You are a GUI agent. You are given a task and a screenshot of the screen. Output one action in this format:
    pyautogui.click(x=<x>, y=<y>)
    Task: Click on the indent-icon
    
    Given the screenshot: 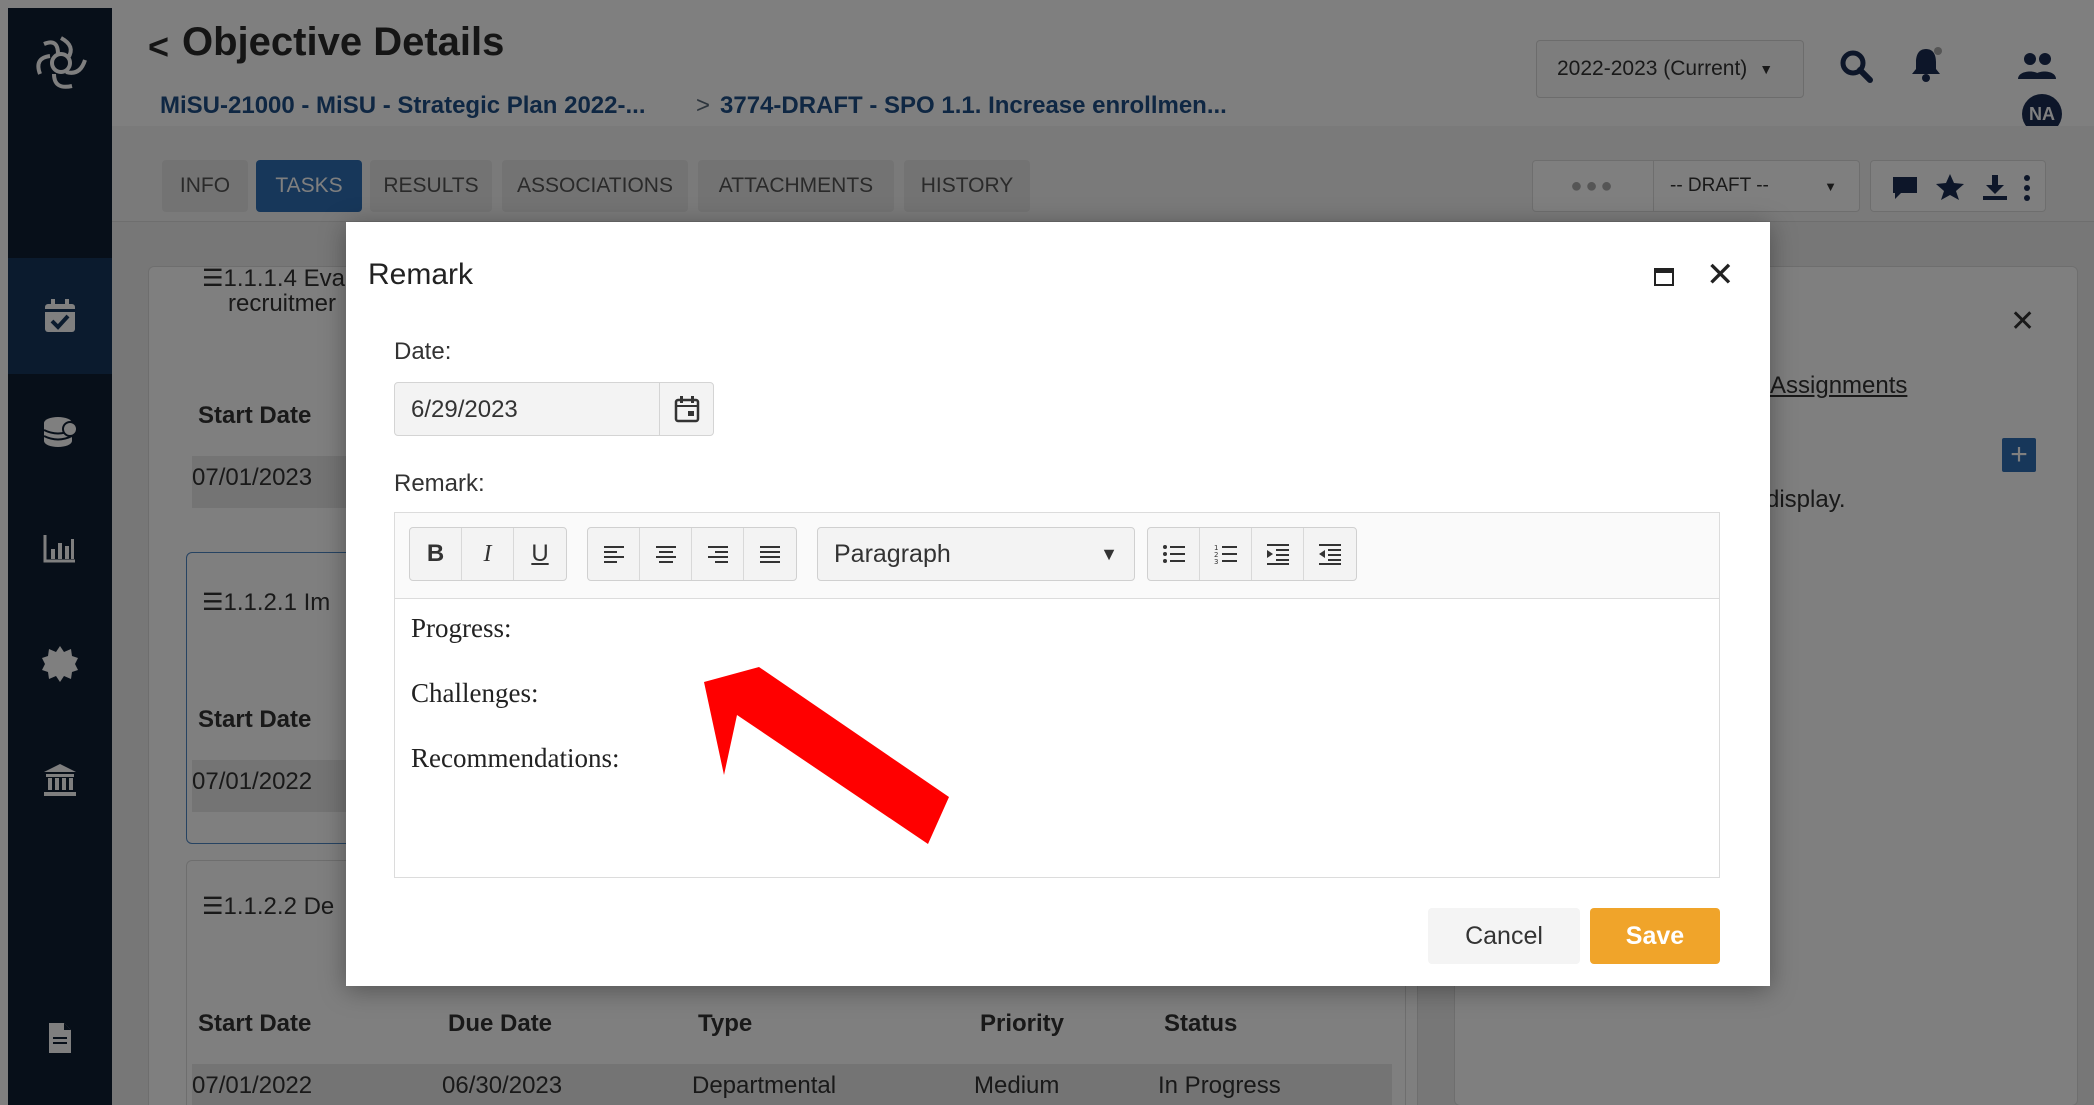 What is the action you would take?
    pyautogui.click(x=1278, y=554)
    